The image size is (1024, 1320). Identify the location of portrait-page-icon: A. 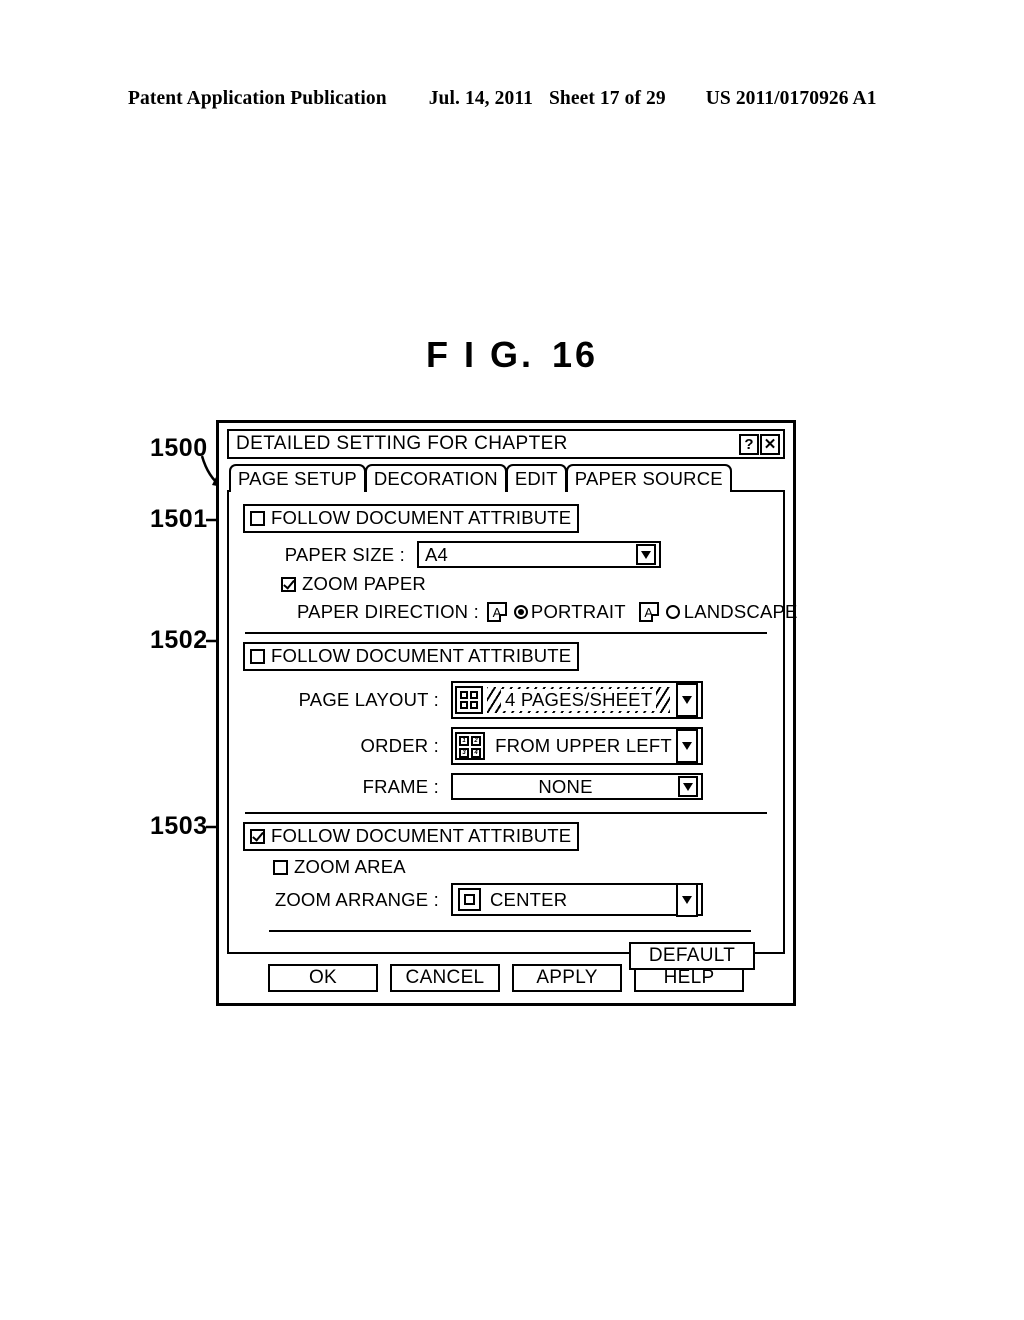
(496, 612).